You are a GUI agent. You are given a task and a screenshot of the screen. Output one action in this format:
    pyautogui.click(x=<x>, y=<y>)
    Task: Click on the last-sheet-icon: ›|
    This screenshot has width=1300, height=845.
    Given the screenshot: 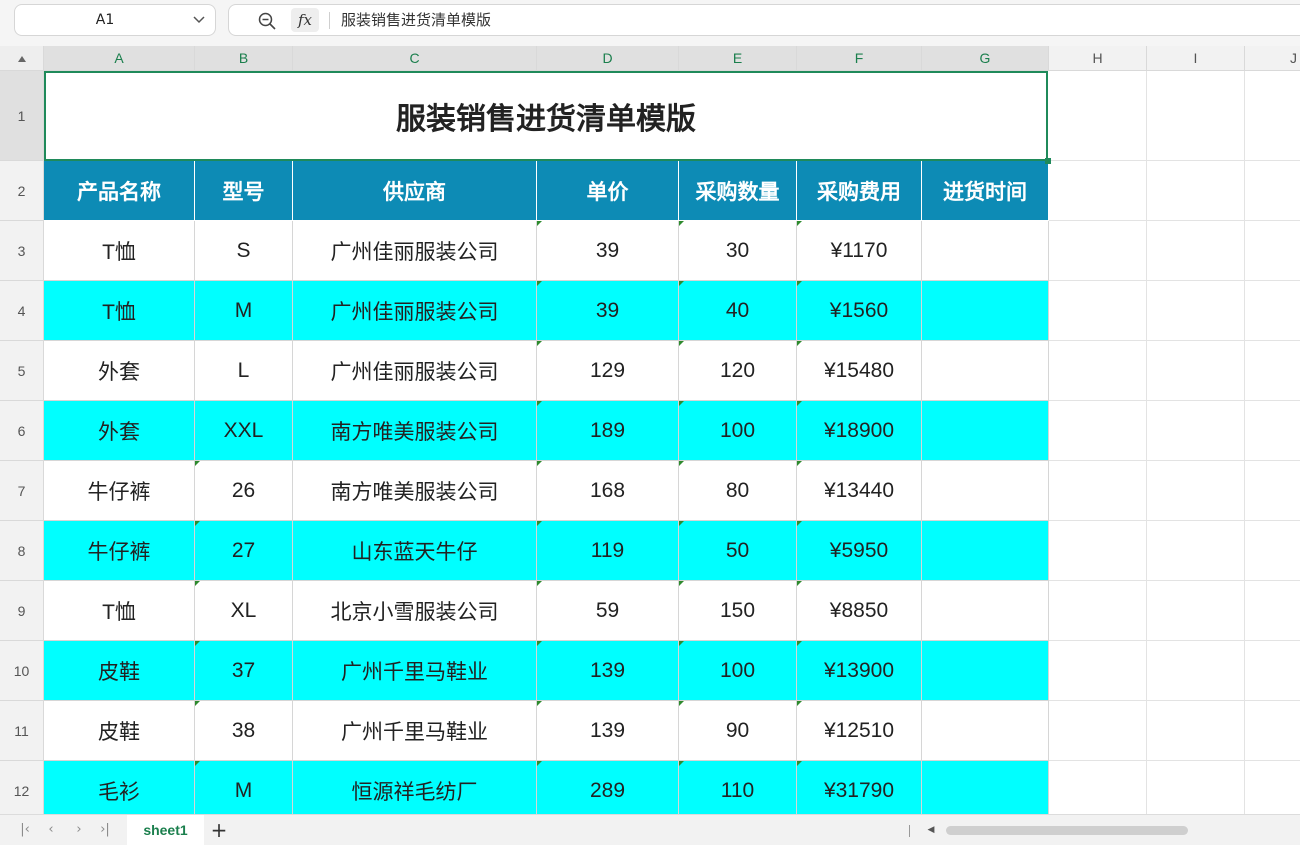 What is the action you would take?
    pyautogui.click(x=105, y=830)
    